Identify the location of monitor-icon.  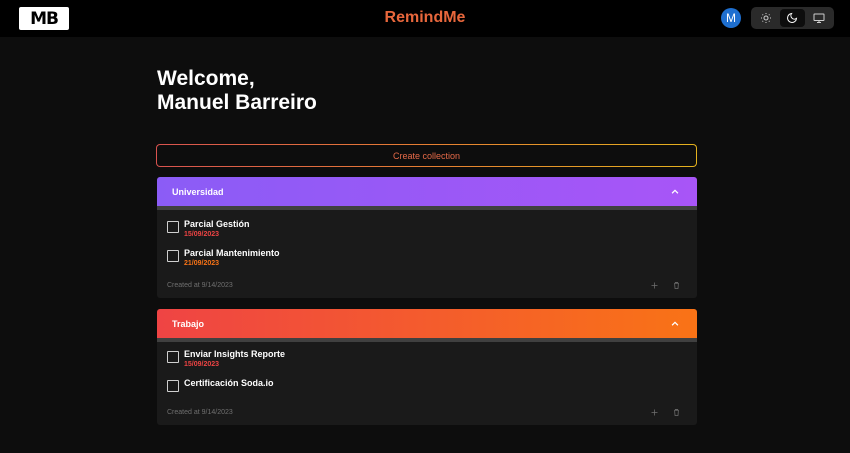
(819, 18).